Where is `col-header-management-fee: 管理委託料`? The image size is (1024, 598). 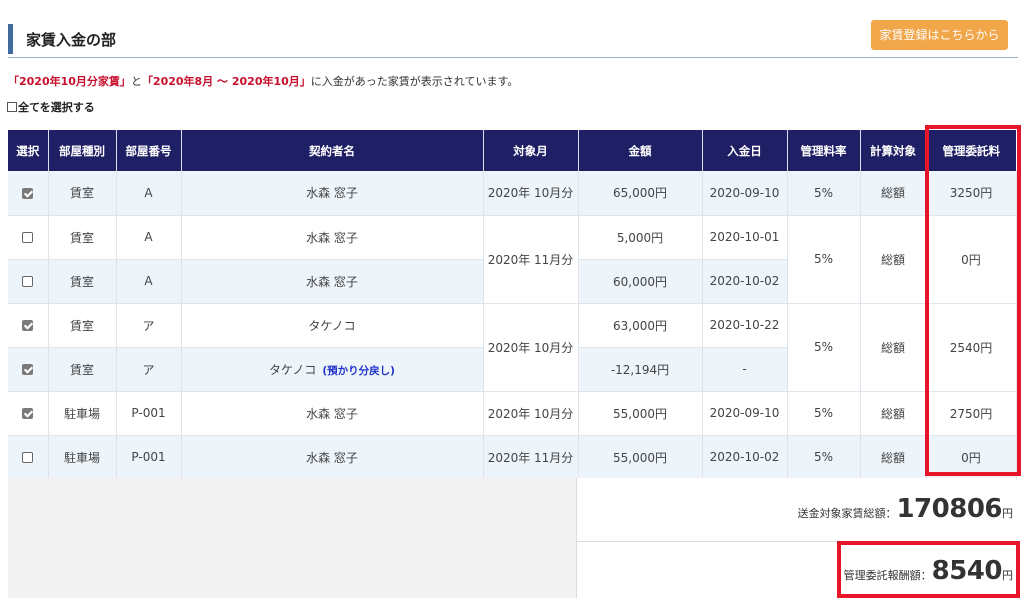 col-header-management-fee: 管理委託料 is located at coordinates (971, 150).